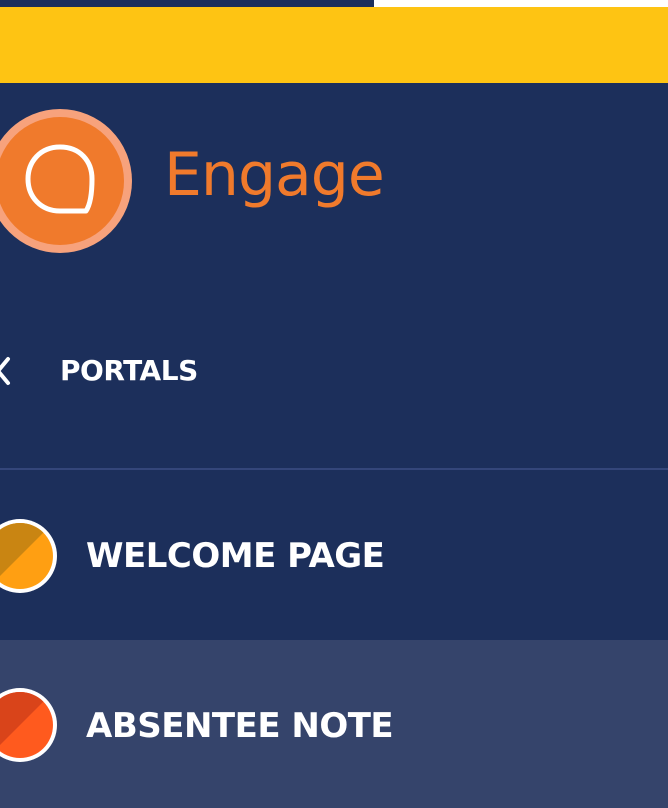  What do you see at coordinates (274, 175) in the screenshot?
I see `brand-name: Engage` at bounding box center [274, 175].